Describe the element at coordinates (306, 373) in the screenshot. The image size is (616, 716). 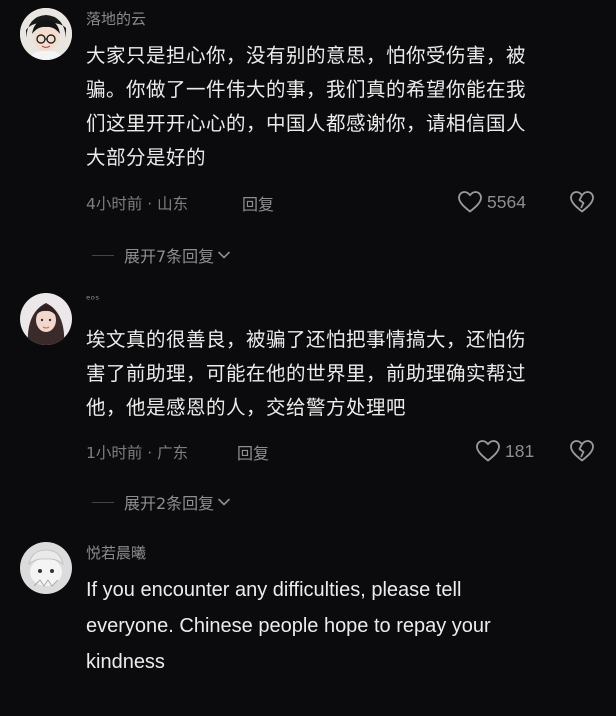
I see `comment-text-line: 害了前助理，可能在他的世界里，前助理确实帮过` at that location.